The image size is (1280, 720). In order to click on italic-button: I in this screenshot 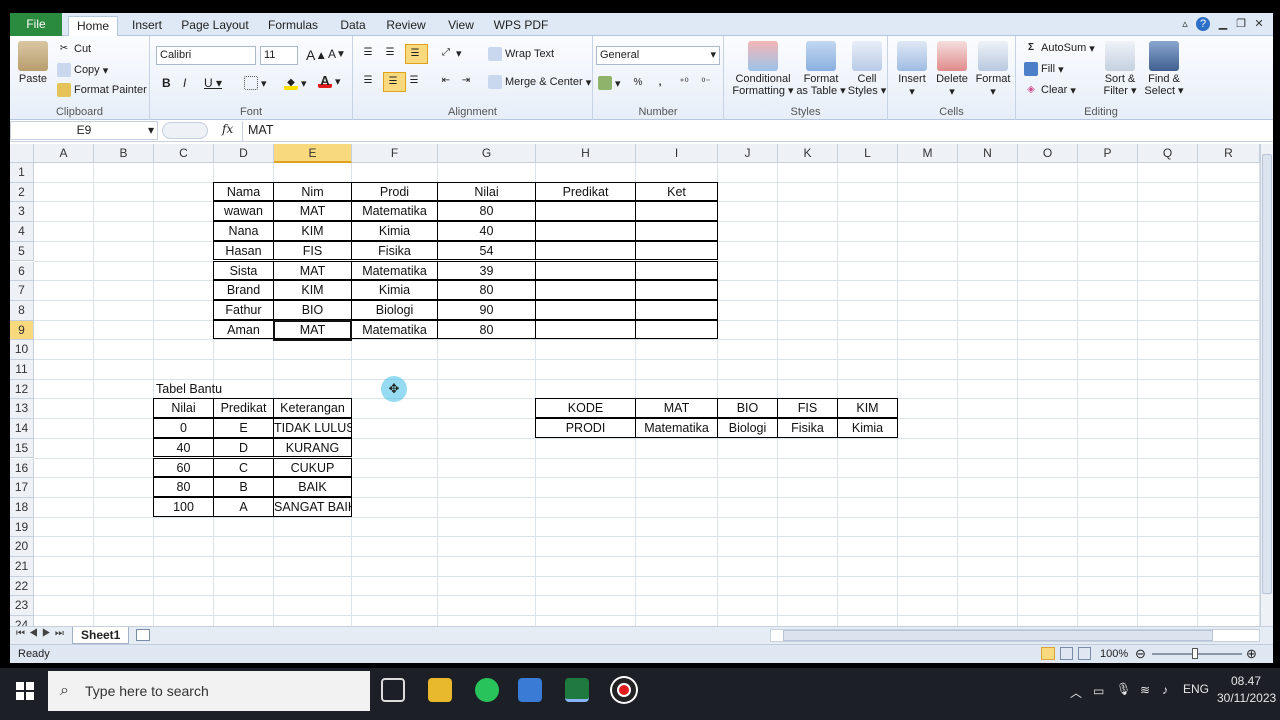, I will do `click(184, 83)`.